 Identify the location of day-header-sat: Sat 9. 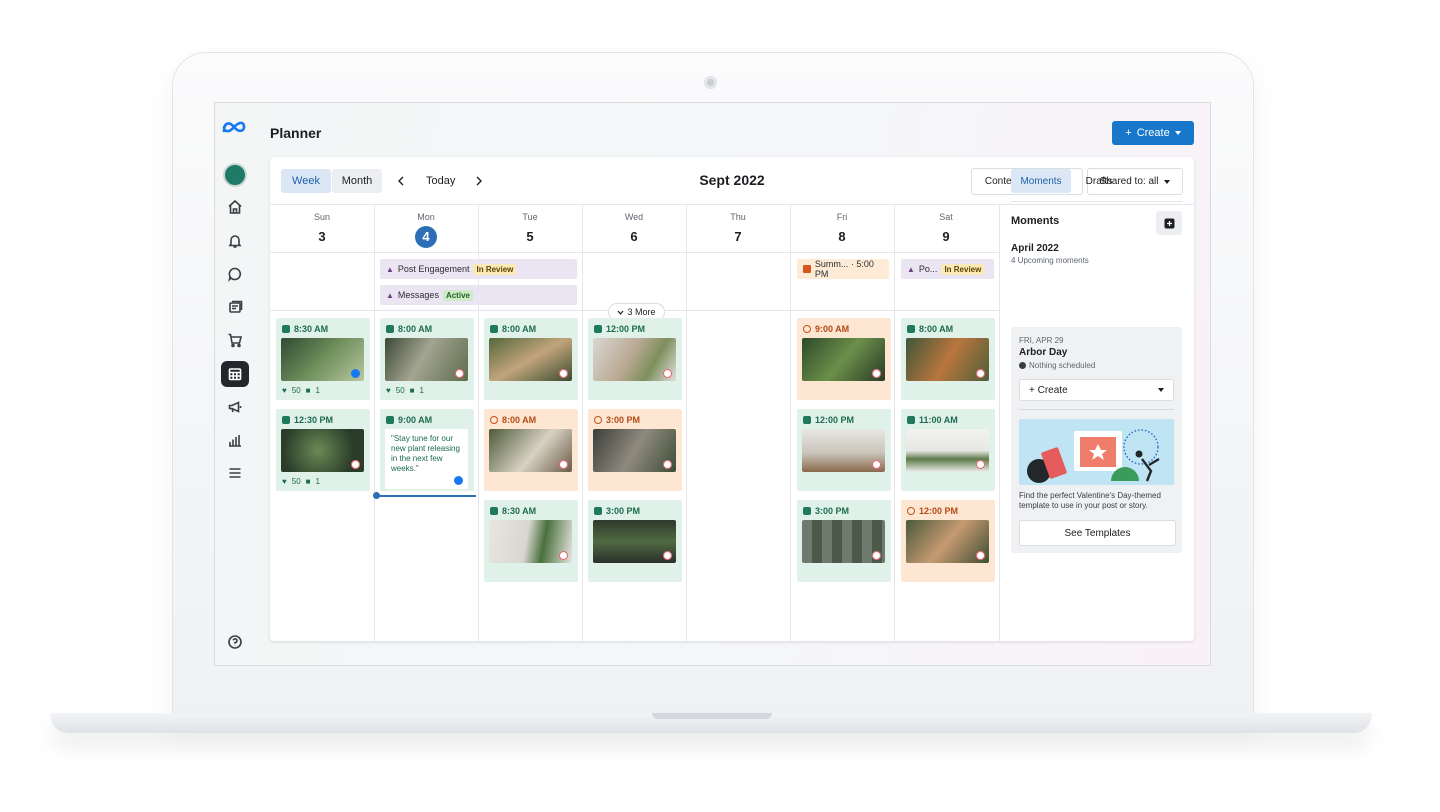
(946, 230).